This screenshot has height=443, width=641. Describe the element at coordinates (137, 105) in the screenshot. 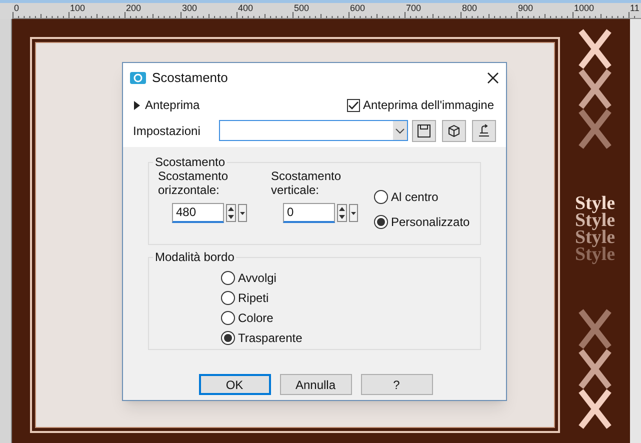

I see `triangle-icon` at that location.